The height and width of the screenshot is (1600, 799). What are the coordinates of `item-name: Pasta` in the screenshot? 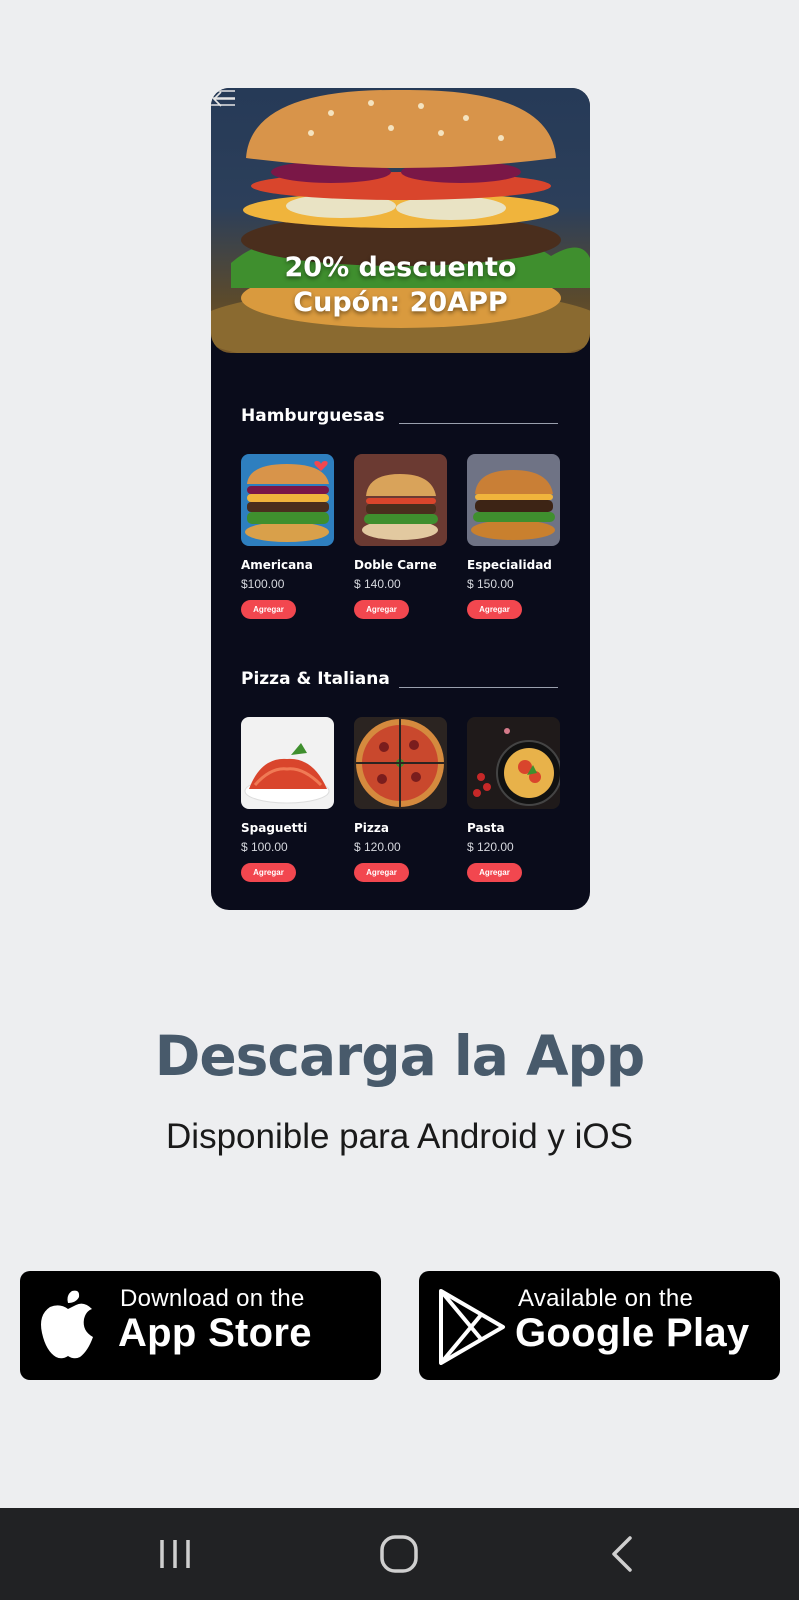 It's located at (486, 828).